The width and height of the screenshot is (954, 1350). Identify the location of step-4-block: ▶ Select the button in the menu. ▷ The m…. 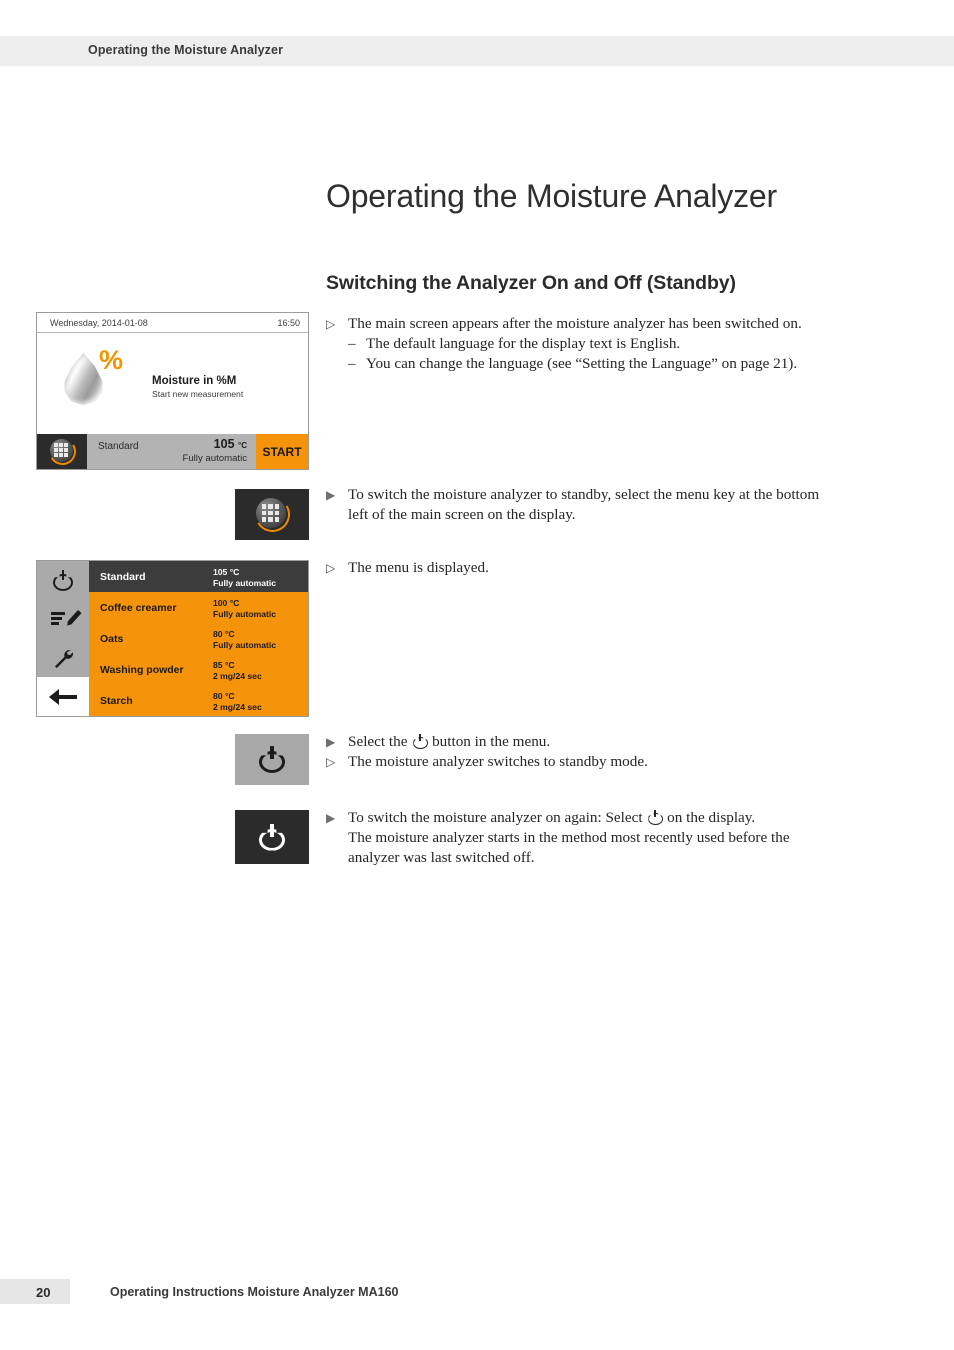
(598, 752).